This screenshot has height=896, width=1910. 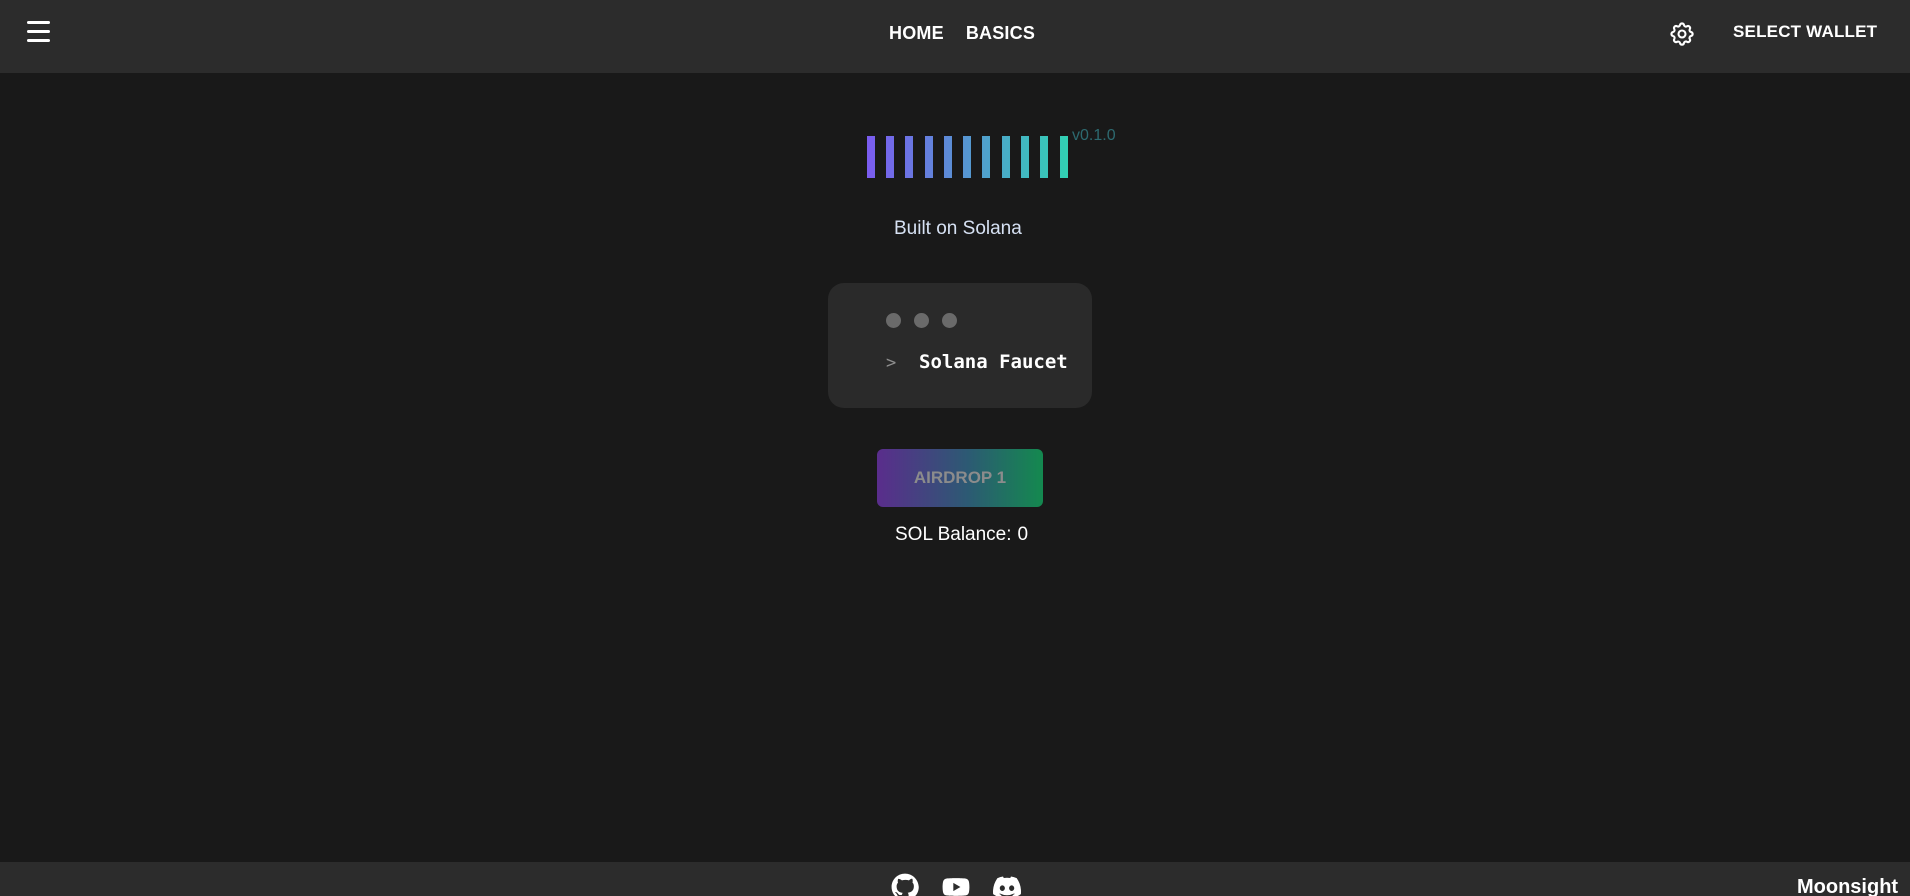 What do you see at coordinates (1023, 534) in the screenshot?
I see `sol-balance-value: 0` at bounding box center [1023, 534].